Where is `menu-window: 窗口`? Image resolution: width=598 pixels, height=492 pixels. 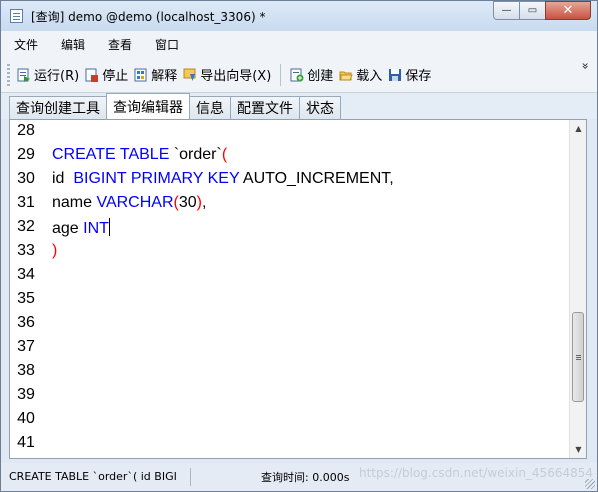
menu-window: 窗口 is located at coordinates (167, 44).